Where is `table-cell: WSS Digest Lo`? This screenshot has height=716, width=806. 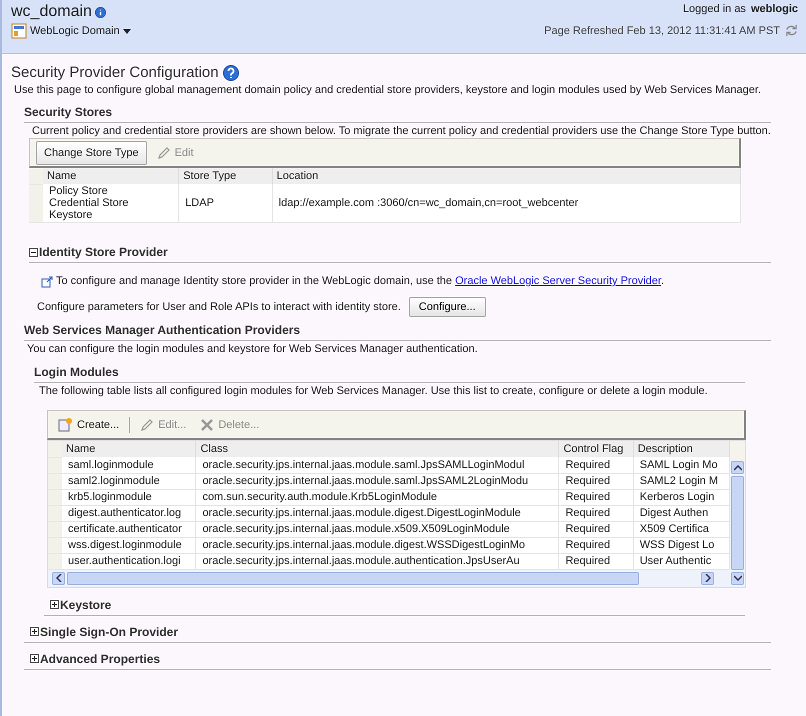
table-cell: WSS Digest Lo is located at coordinates (677, 545).